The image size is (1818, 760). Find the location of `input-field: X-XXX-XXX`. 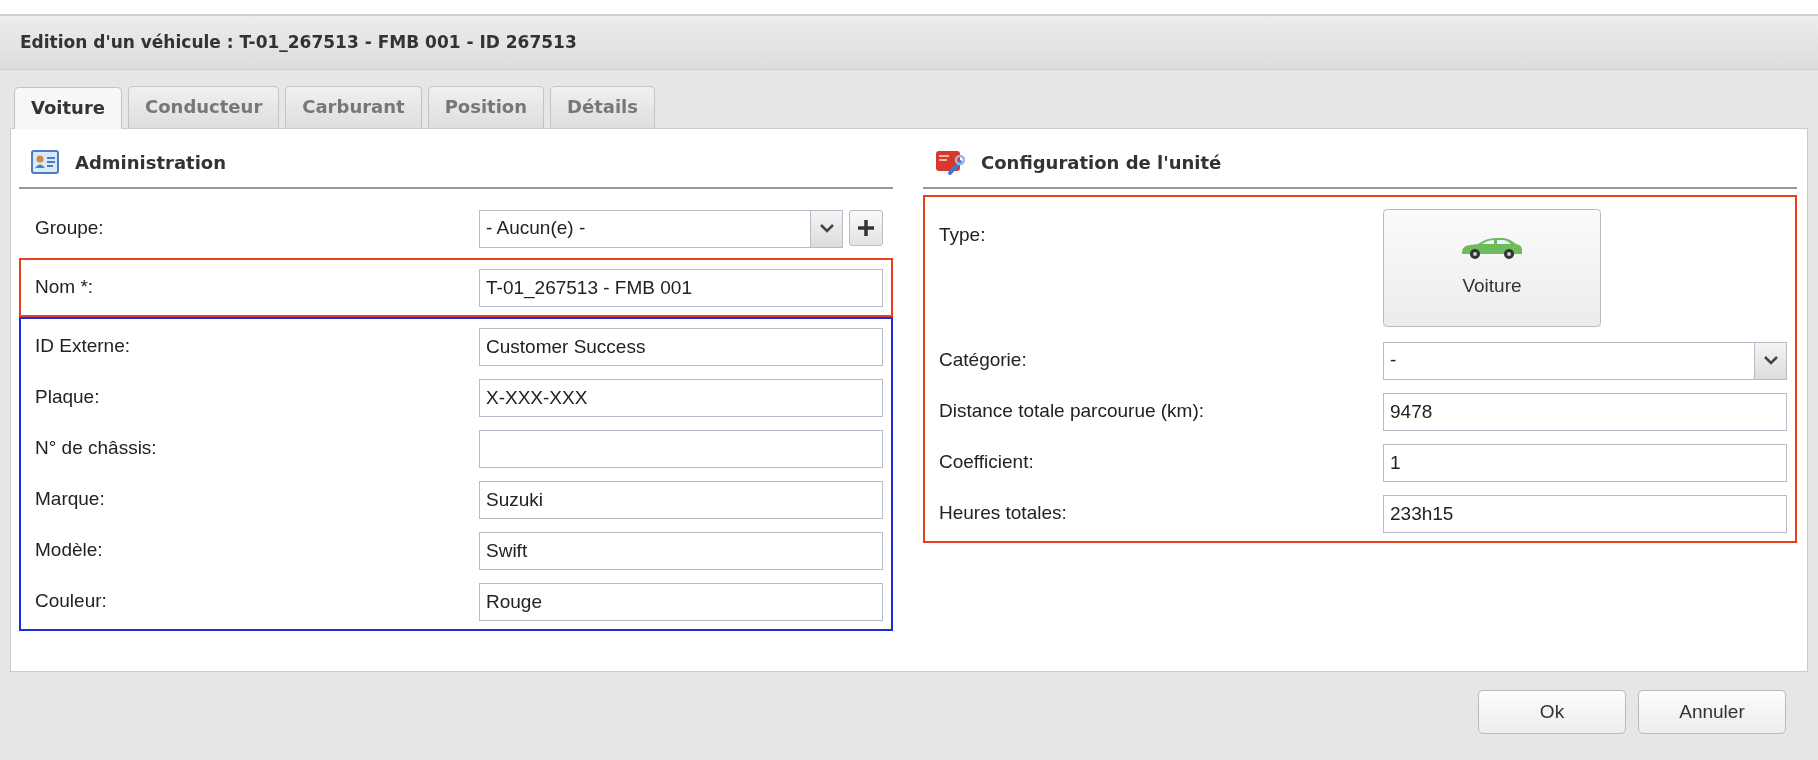

input-field: X-XXX-XXX is located at coordinates (681, 397).